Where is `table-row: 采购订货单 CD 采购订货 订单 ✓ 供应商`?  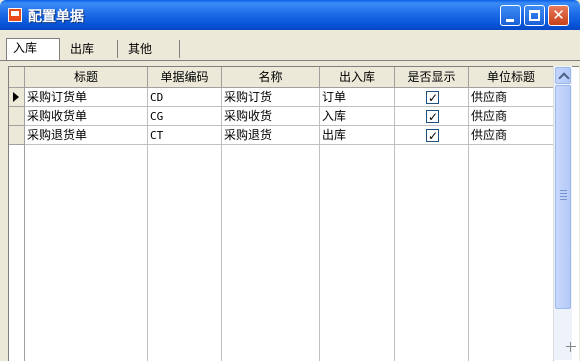 table-row: 采购订货单 CD 采购订货 订单 ✓ 供应商 is located at coordinates (281, 97).